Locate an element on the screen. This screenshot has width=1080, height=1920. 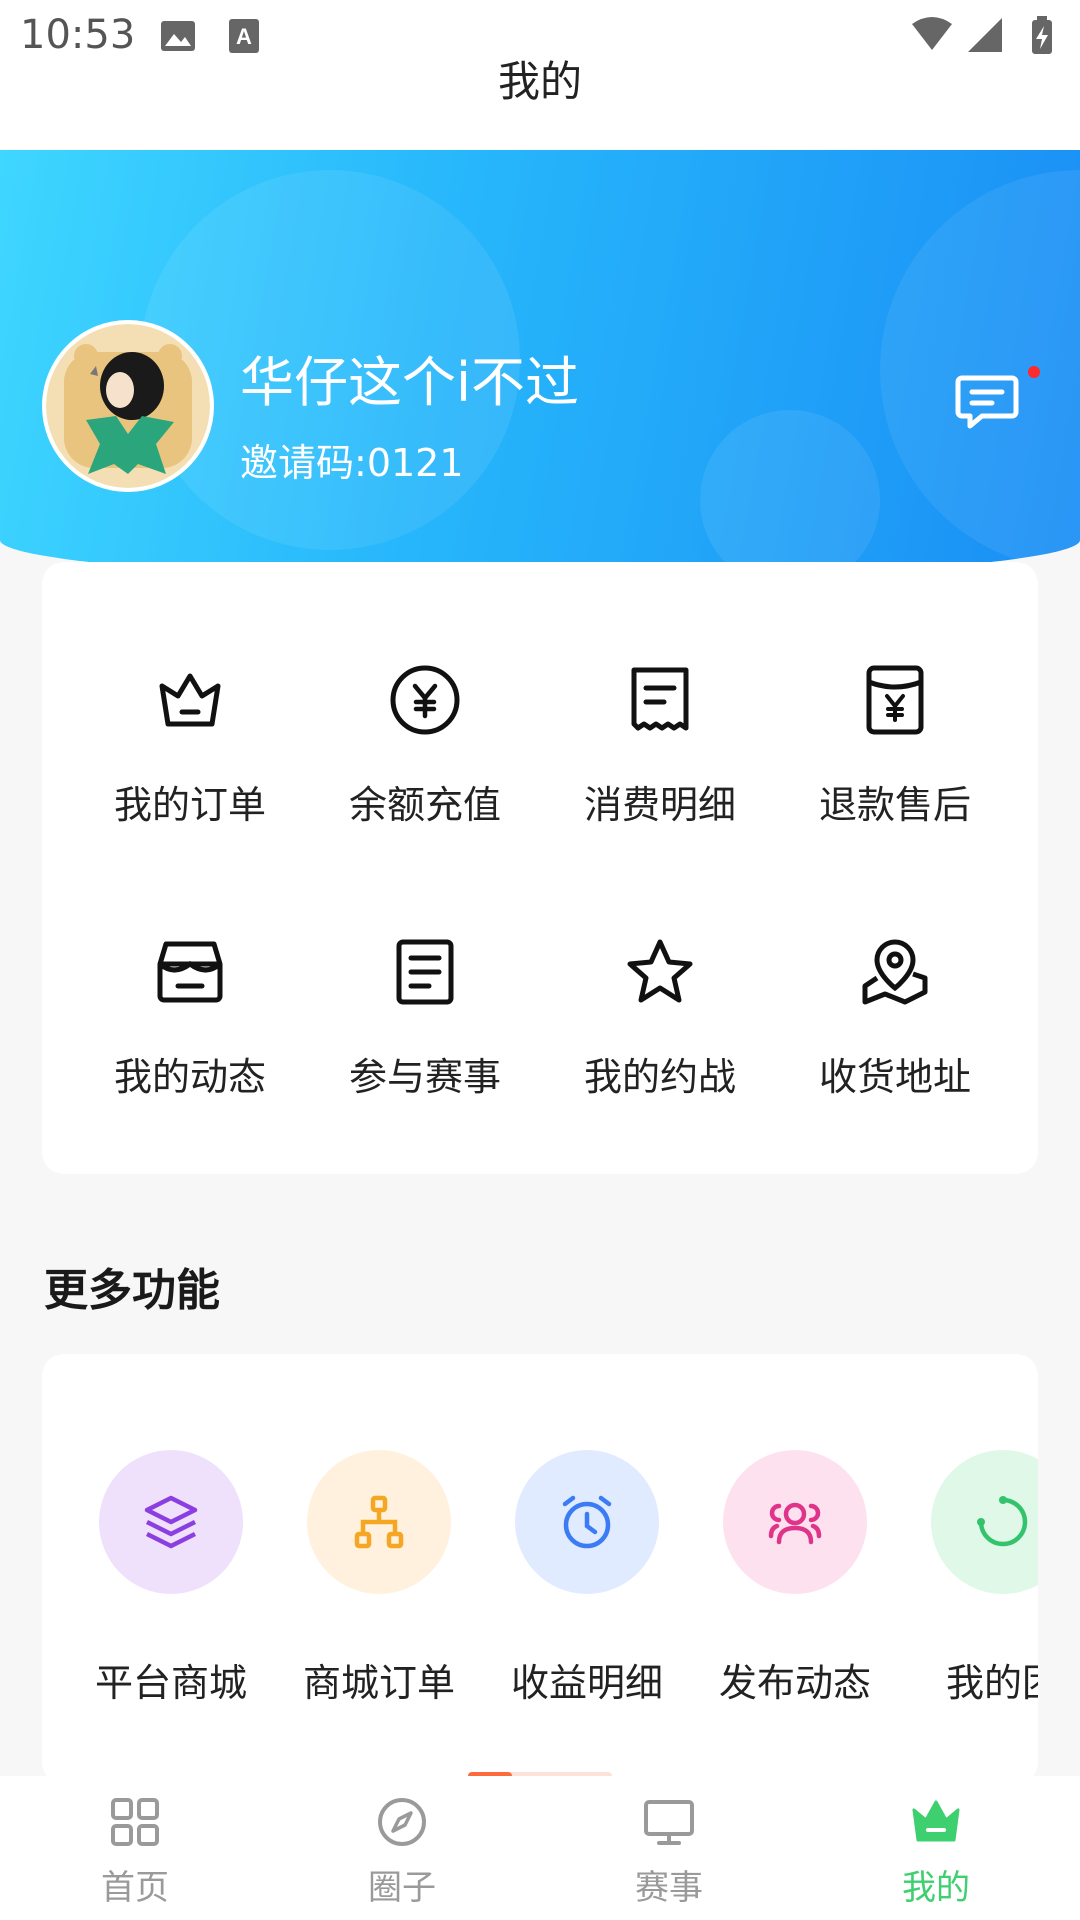
func-item-platform-mall: 平台商城 is located at coordinates (171, 1578).